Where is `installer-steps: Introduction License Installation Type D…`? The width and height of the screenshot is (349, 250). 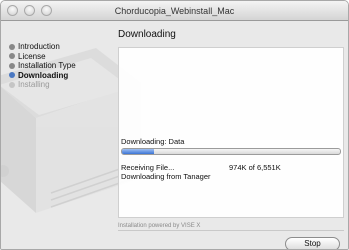
installer-steps: Introduction License Installation Type D… is located at coordinates (42, 66).